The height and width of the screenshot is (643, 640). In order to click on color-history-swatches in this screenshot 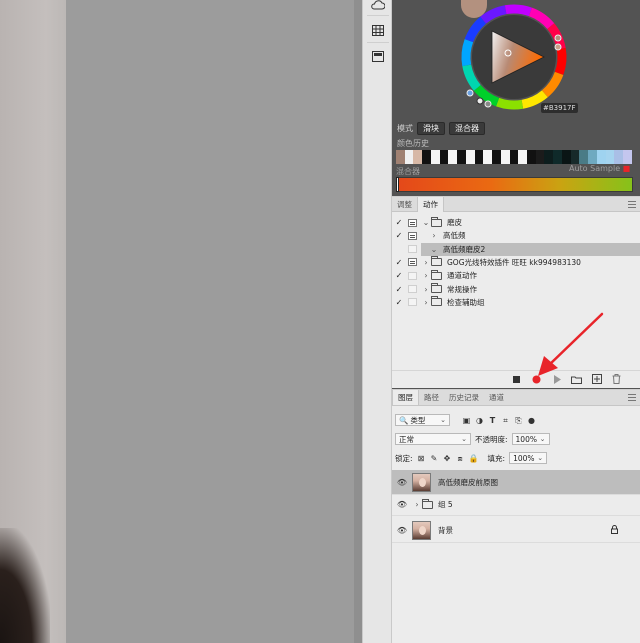, I will do `click(514, 157)`.